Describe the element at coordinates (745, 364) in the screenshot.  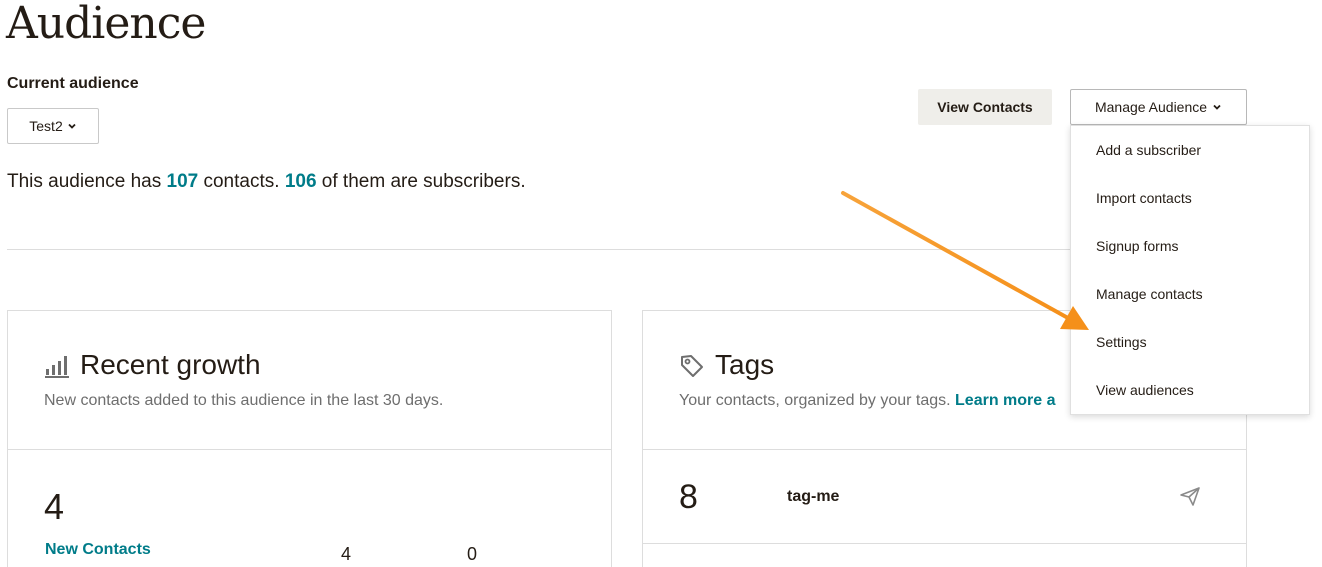
I see `tags-title: Tags` at that location.